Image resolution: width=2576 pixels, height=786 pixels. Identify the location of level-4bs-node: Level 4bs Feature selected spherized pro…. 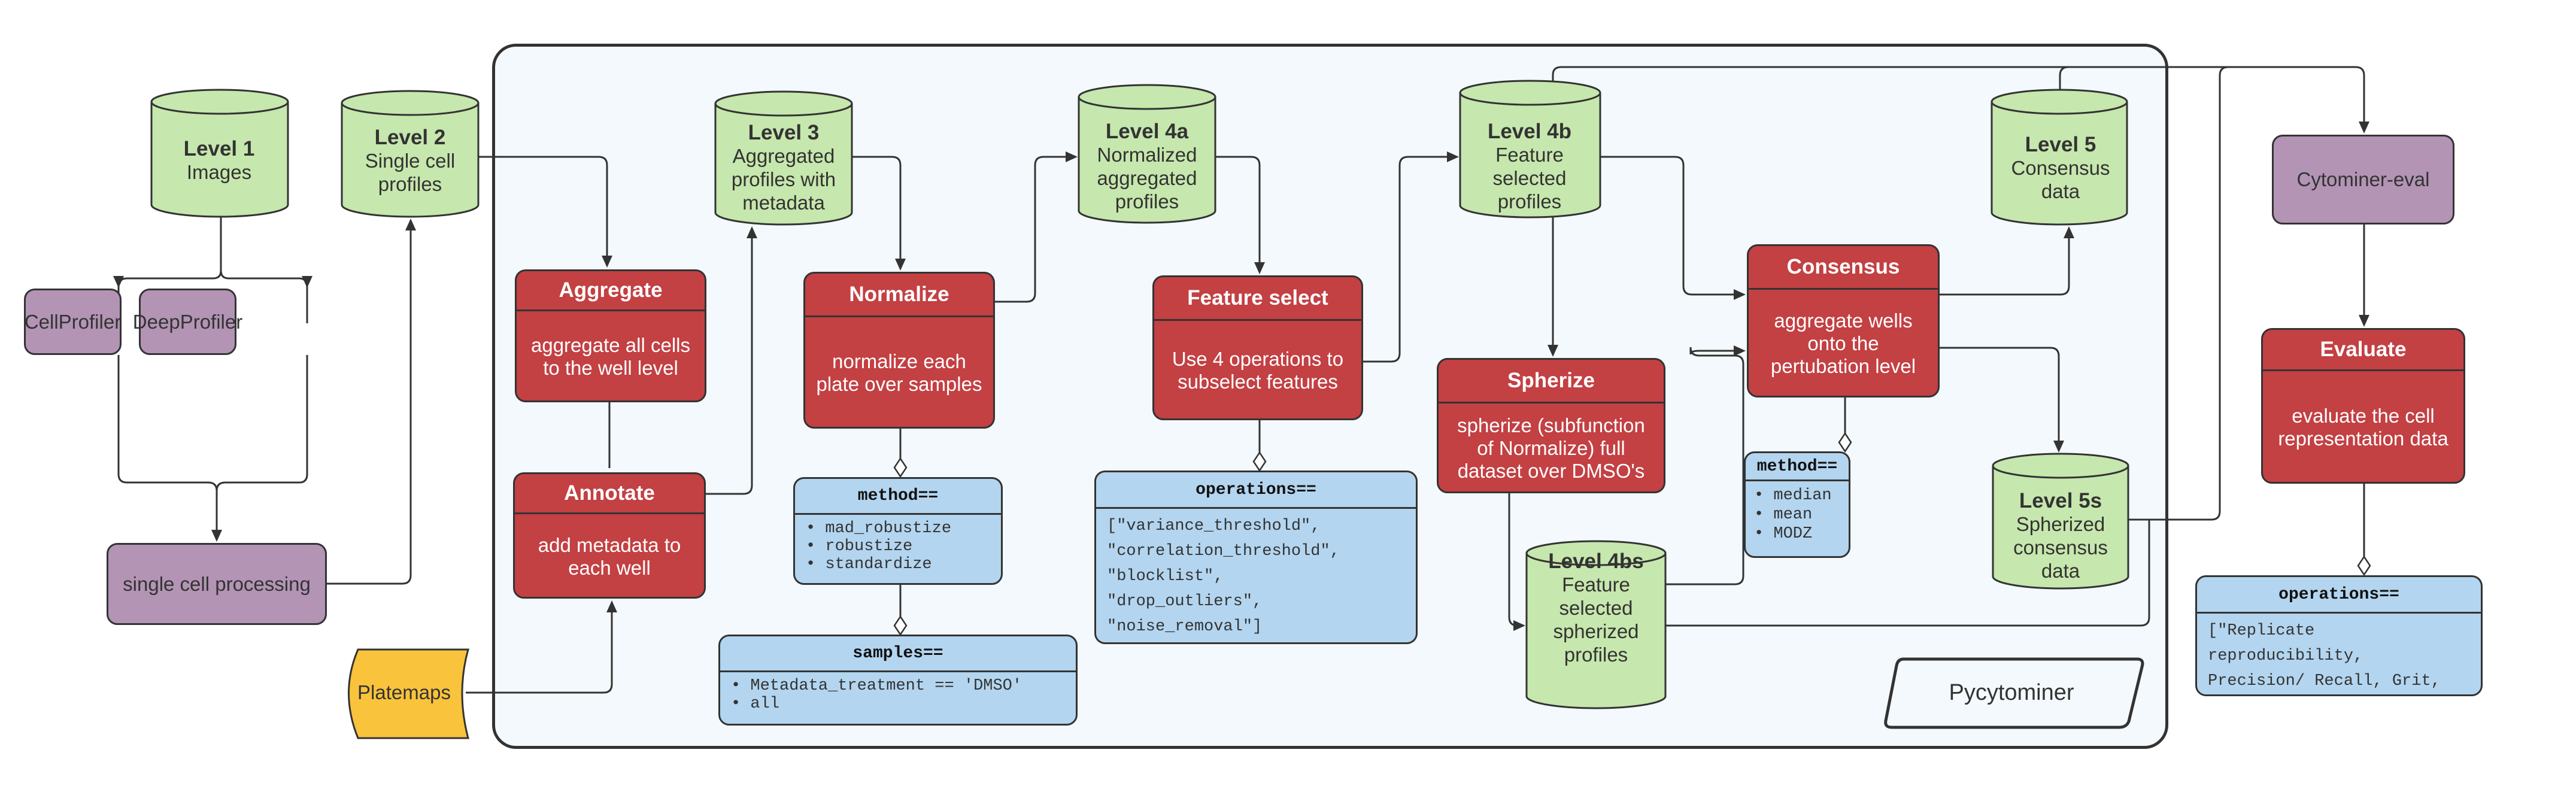
(1596, 607).